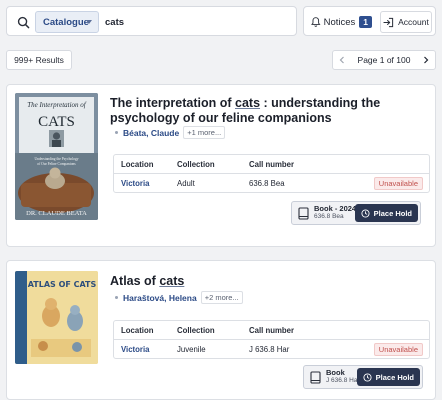  I want to click on sign-in-icon, so click(388, 22).